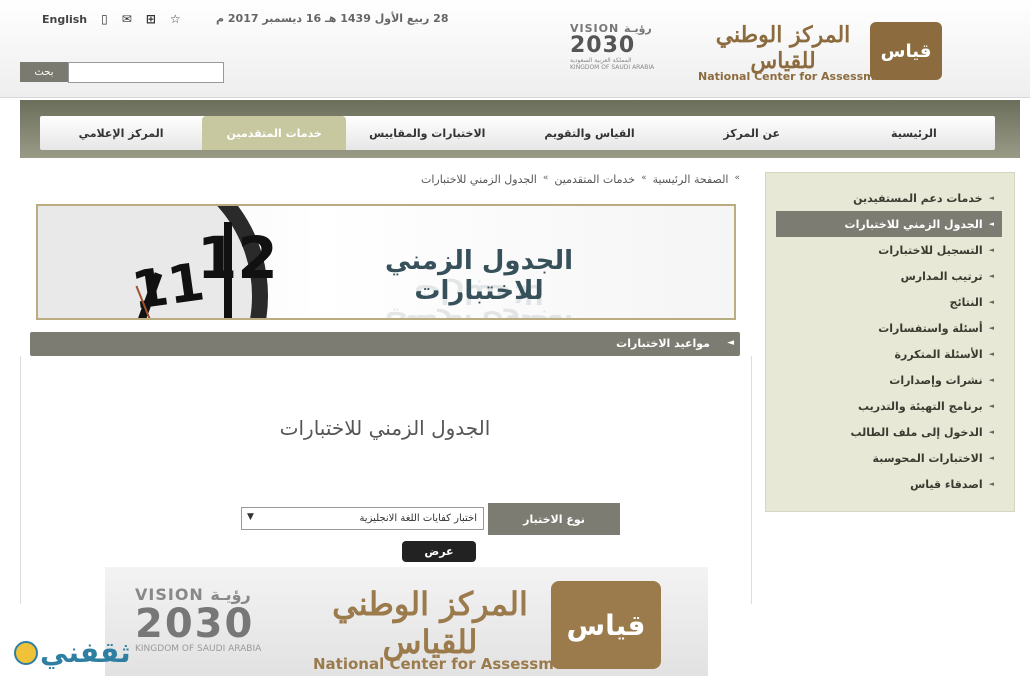  Describe the element at coordinates (890, 302) in the screenshot. I see `sidebar-item-results: النتائج` at that location.